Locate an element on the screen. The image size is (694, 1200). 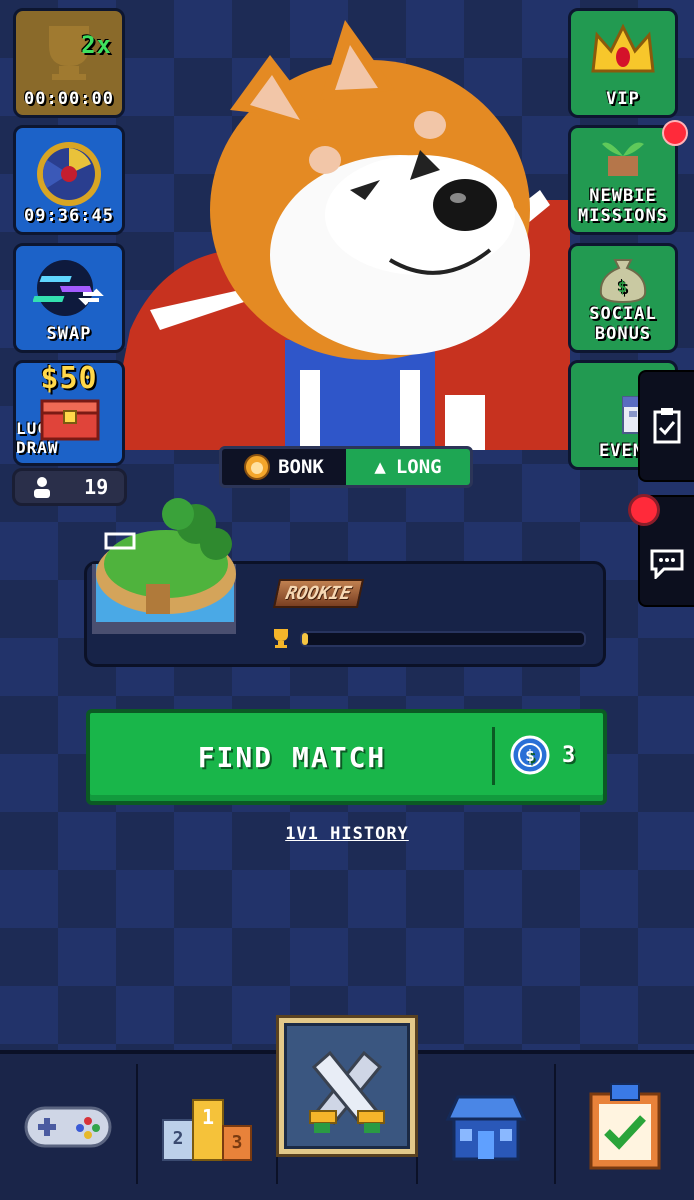
find-match-cost: $ 3 is located at coordinates (542, 755).